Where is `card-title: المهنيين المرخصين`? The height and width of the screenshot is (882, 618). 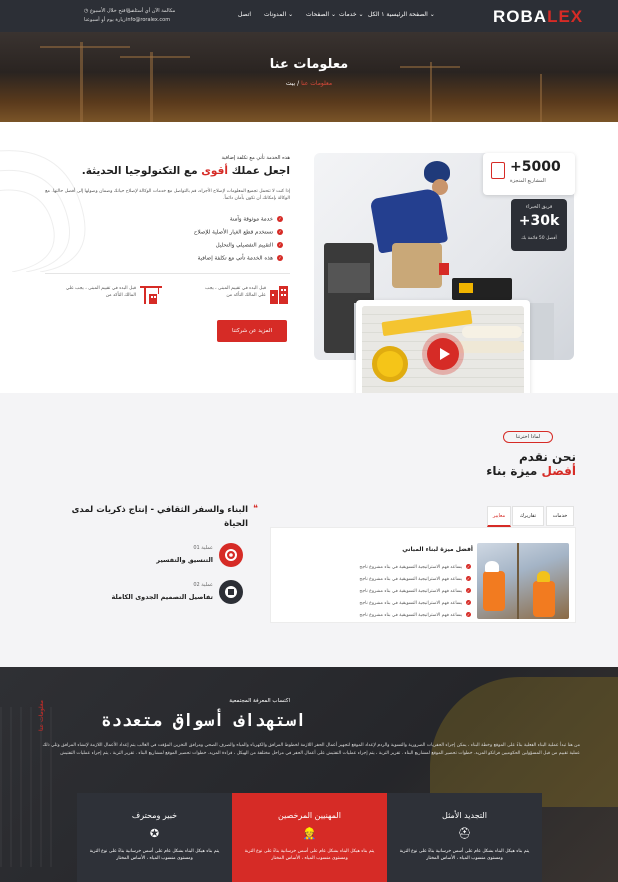
card-title: المهنيين المرخصين is located at coordinates (309, 815).